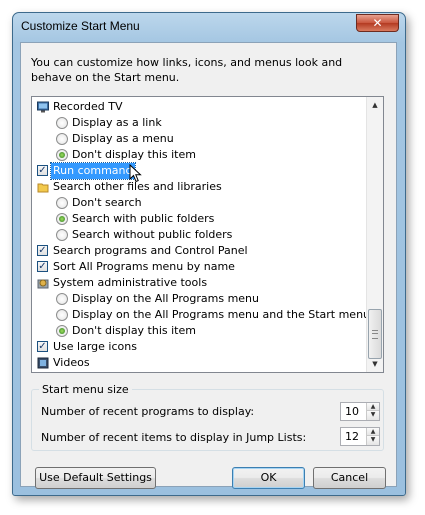  Describe the element at coordinates (268, 478) in the screenshot. I see `ok-button: OK` at that location.